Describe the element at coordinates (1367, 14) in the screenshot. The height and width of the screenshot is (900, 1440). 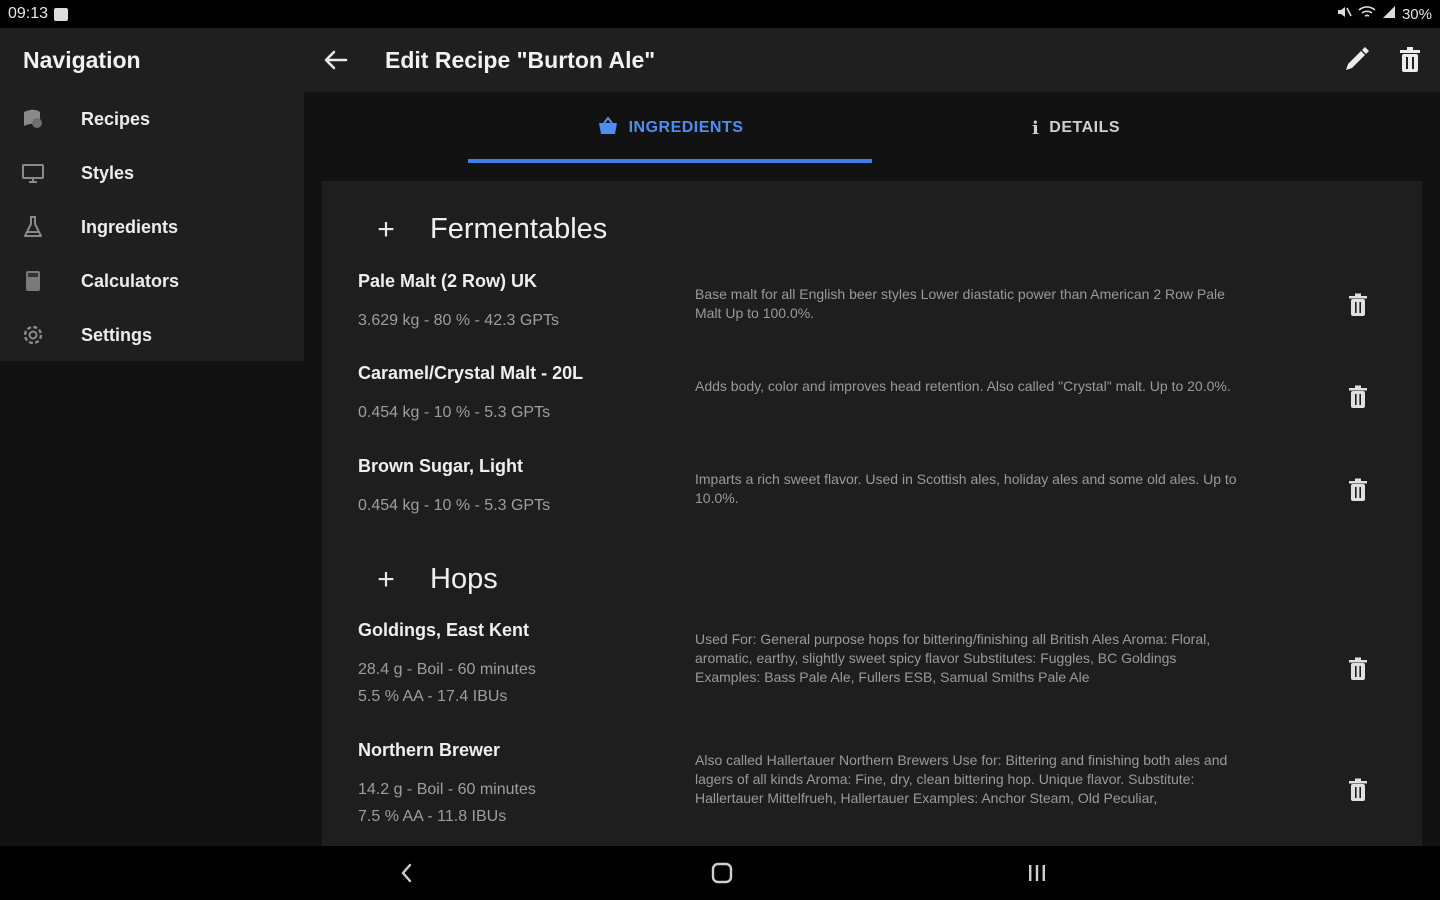
I see `wifi-icon` at that location.